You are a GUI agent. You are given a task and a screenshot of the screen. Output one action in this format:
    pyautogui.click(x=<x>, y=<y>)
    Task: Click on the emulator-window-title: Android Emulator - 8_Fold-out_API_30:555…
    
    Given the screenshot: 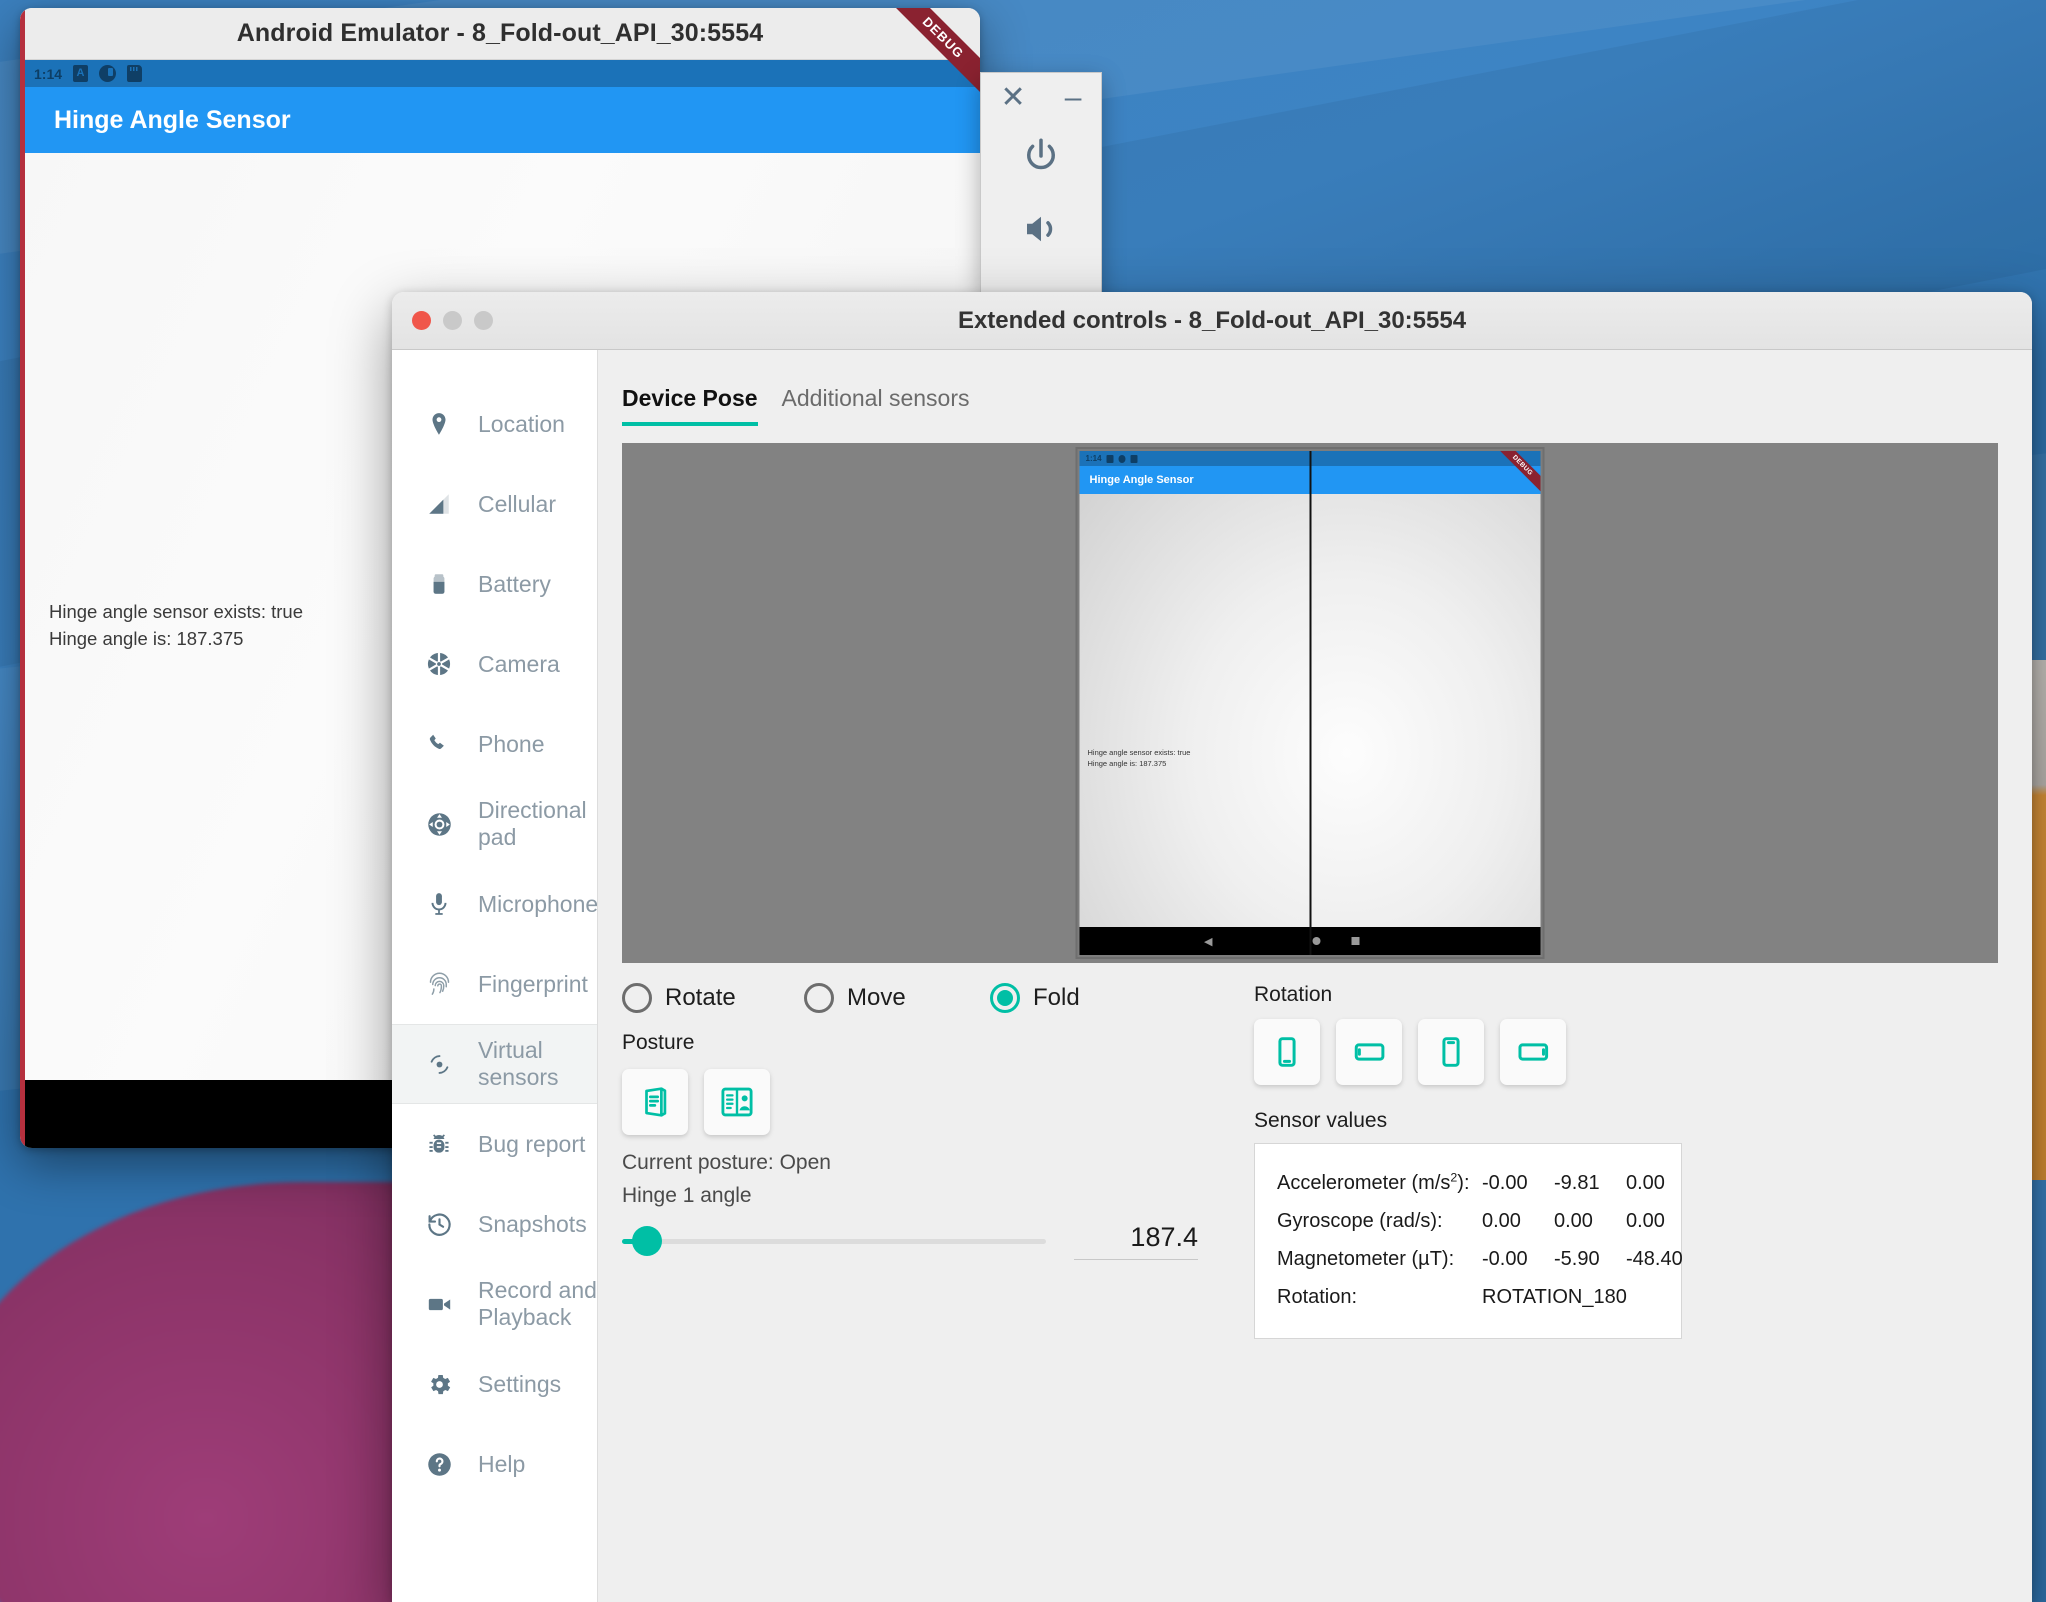 What is the action you would take?
    pyautogui.click(x=500, y=33)
    